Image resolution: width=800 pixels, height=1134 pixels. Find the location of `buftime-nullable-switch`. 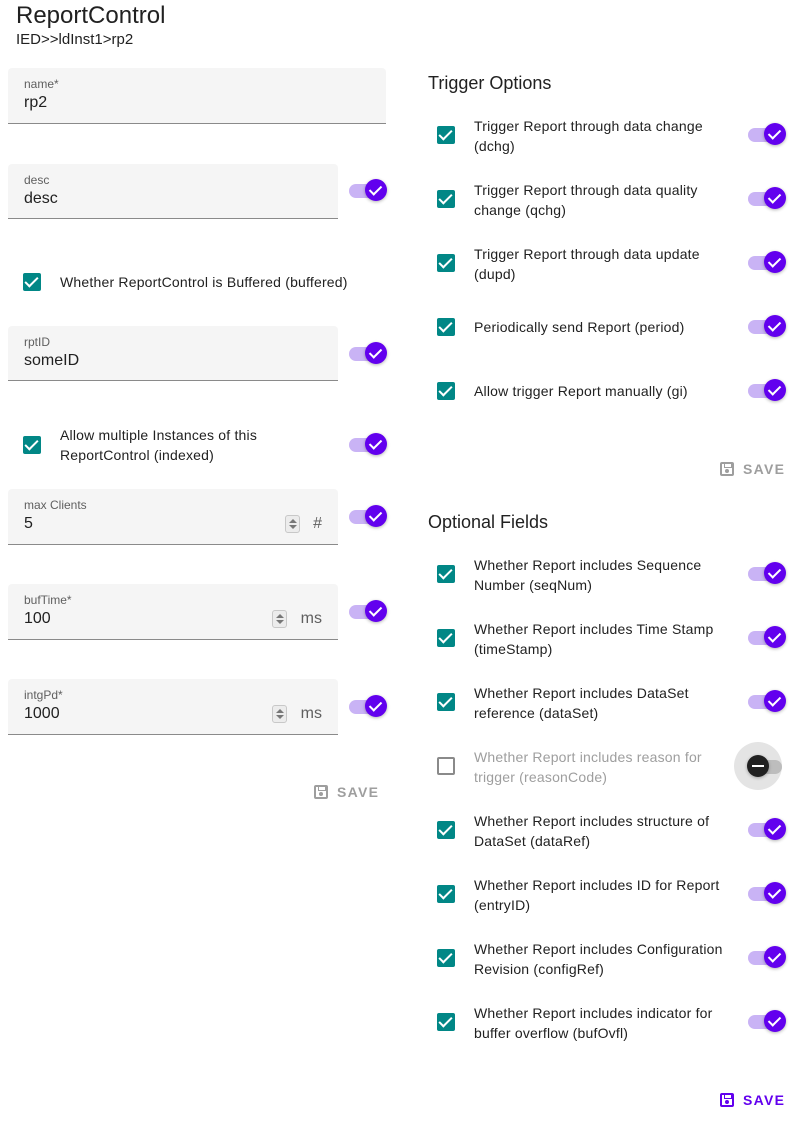

buftime-nullable-switch is located at coordinates (368, 612).